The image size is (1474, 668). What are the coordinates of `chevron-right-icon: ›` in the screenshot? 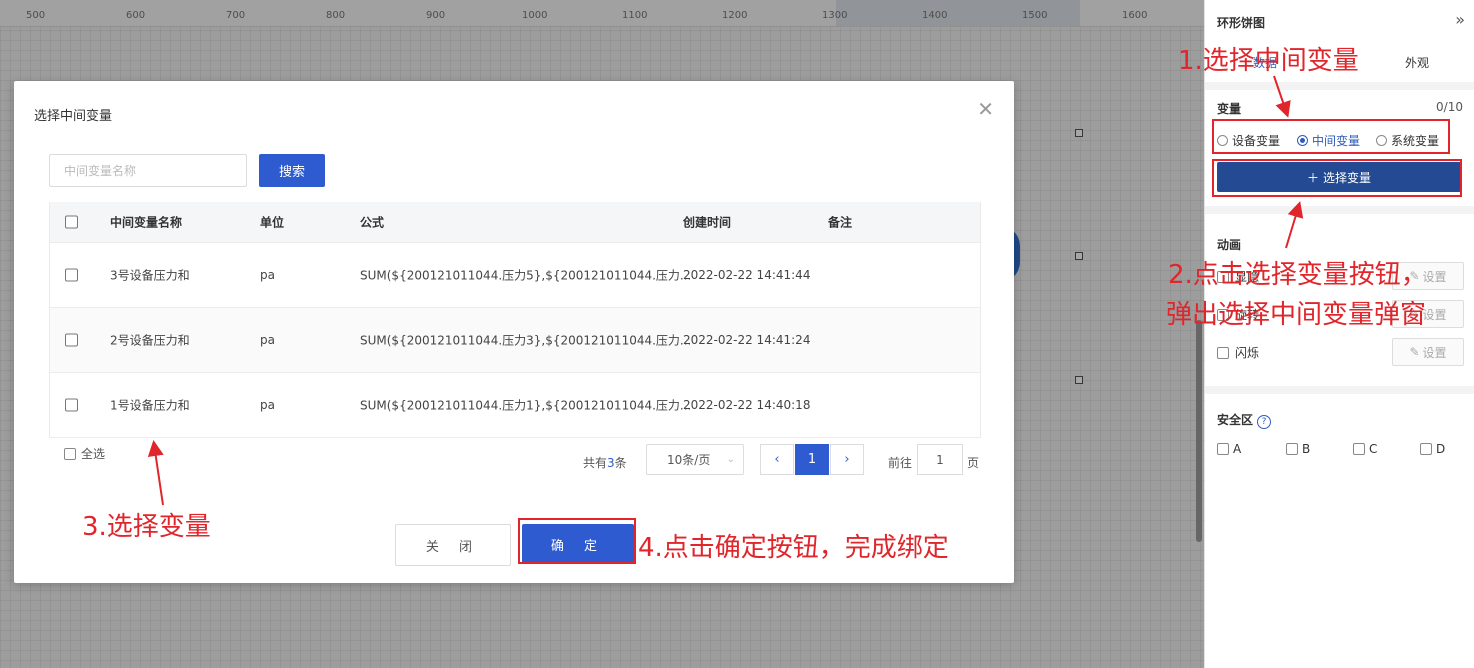 It's located at (847, 459).